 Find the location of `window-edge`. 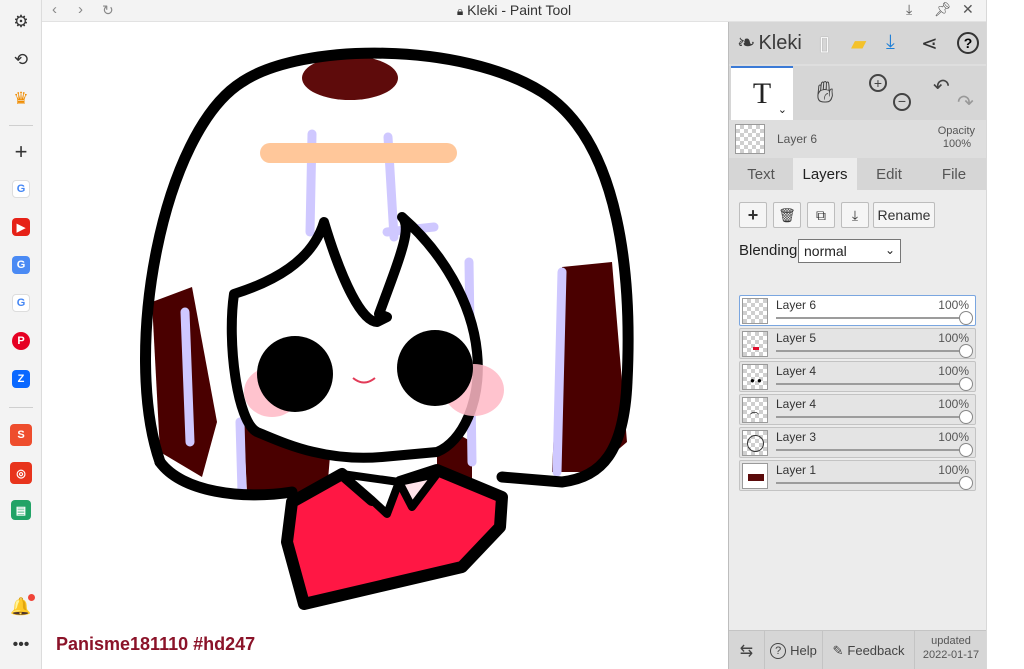

window-edge is located at coordinates (1005, 334).